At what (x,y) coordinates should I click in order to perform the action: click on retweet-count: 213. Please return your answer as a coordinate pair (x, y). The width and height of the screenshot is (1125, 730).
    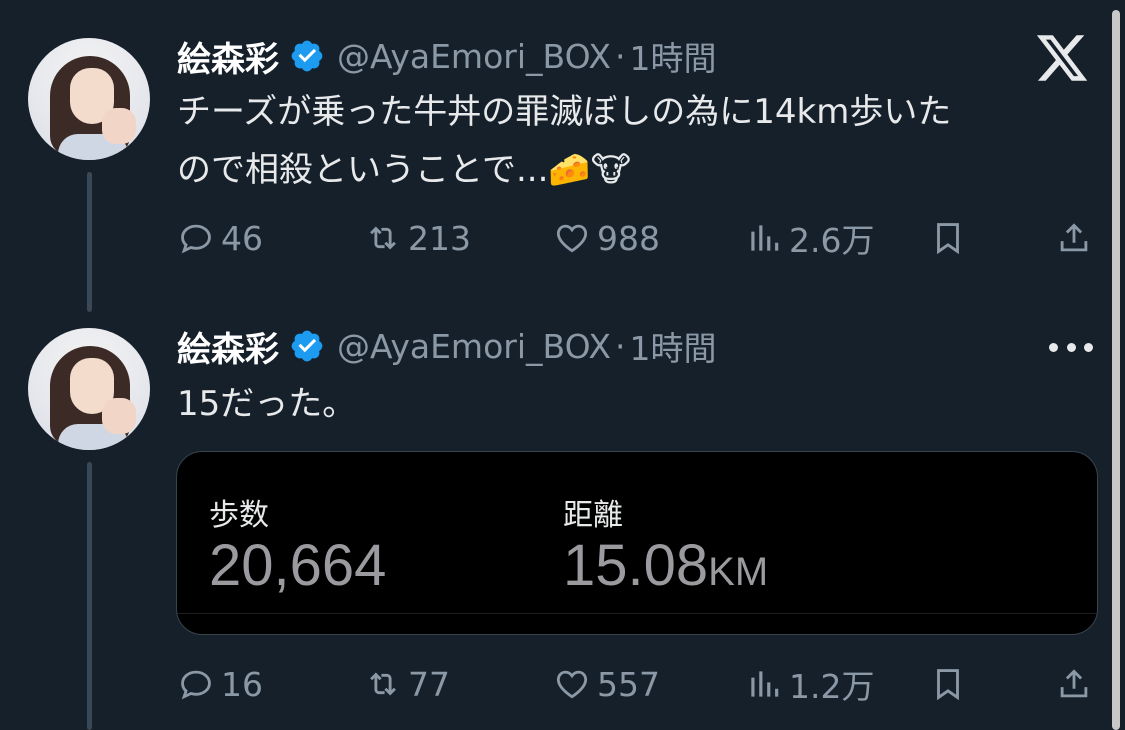
    Looking at the image, I should click on (439, 238).